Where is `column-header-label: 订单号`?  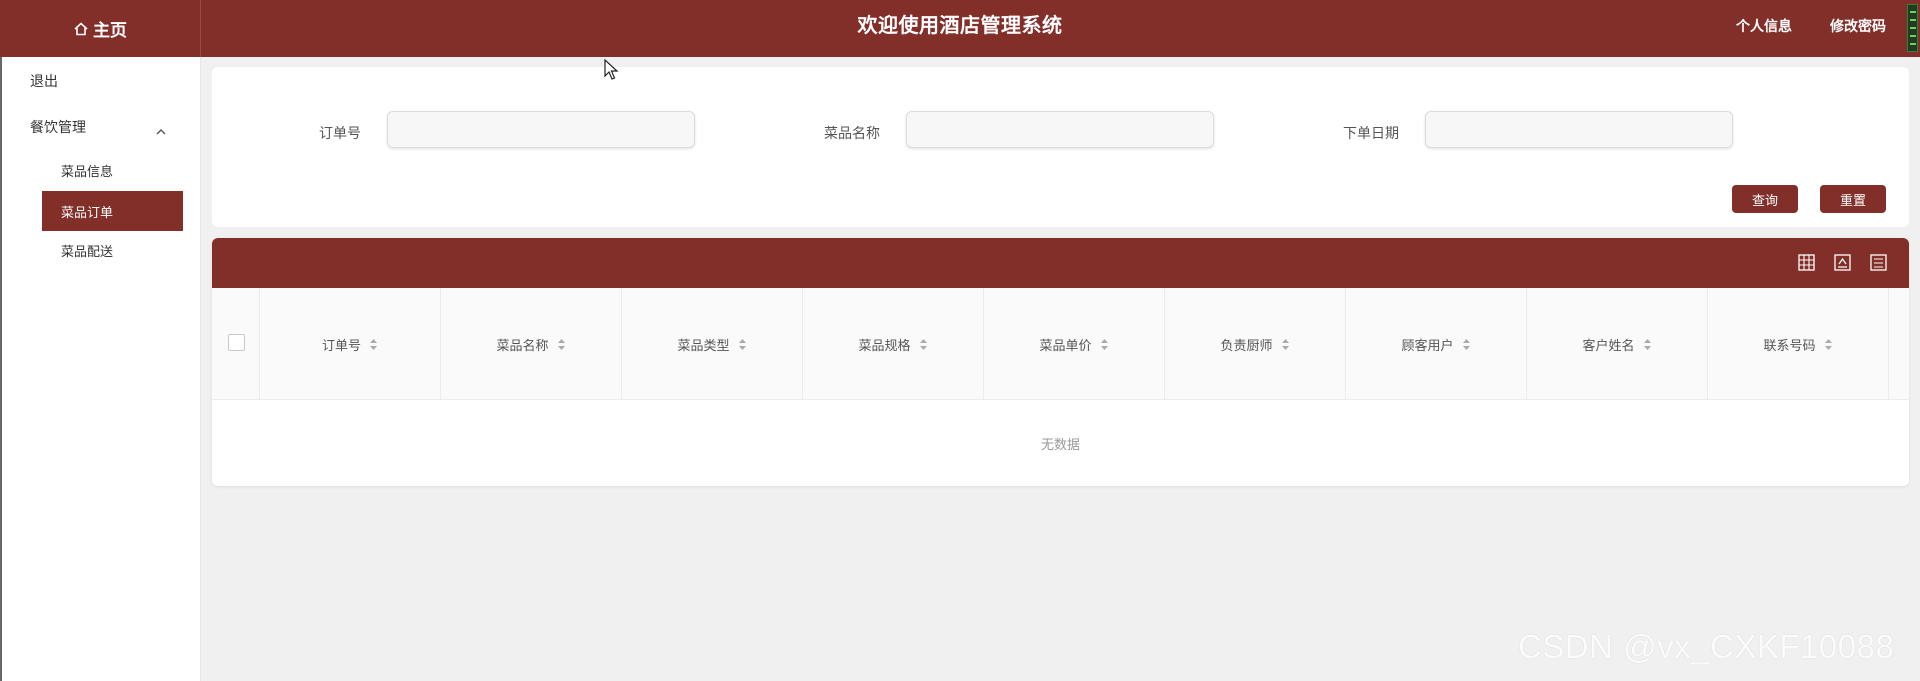
column-header-label: 订单号 is located at coordinates (341, 346).